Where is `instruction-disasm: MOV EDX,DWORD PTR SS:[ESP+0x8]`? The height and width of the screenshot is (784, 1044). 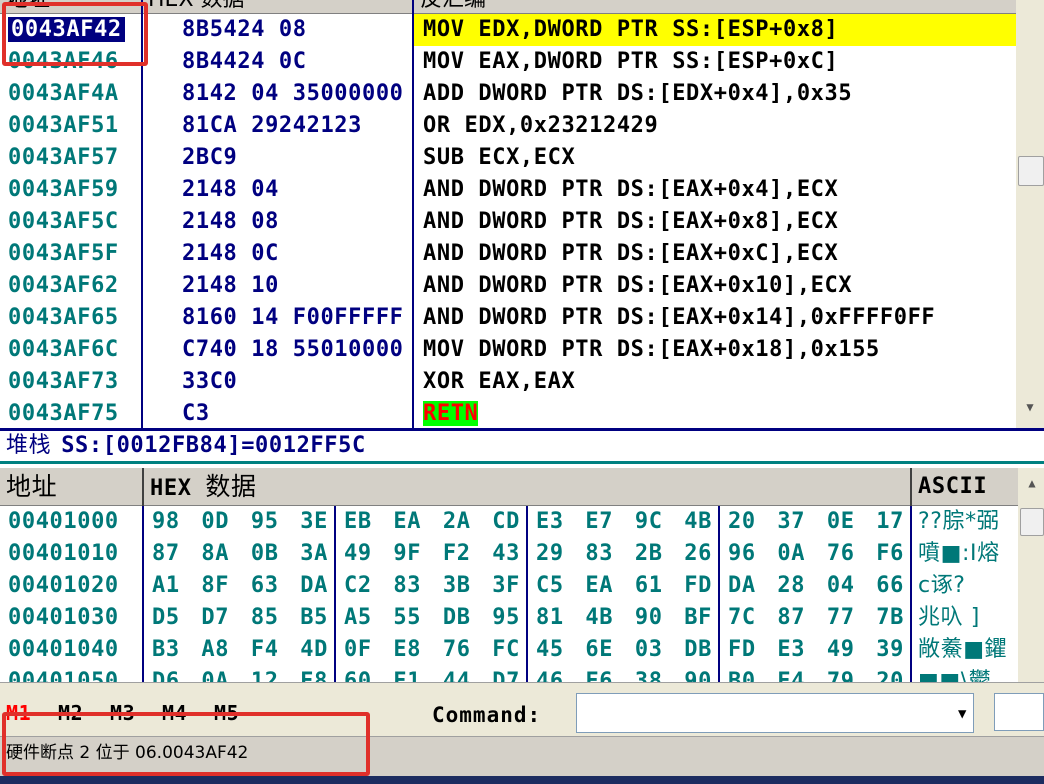
instruction-disasm: MOV EDX,DWORD PTR SS:[ESP+0x8] is located at coordinates (715, 30).